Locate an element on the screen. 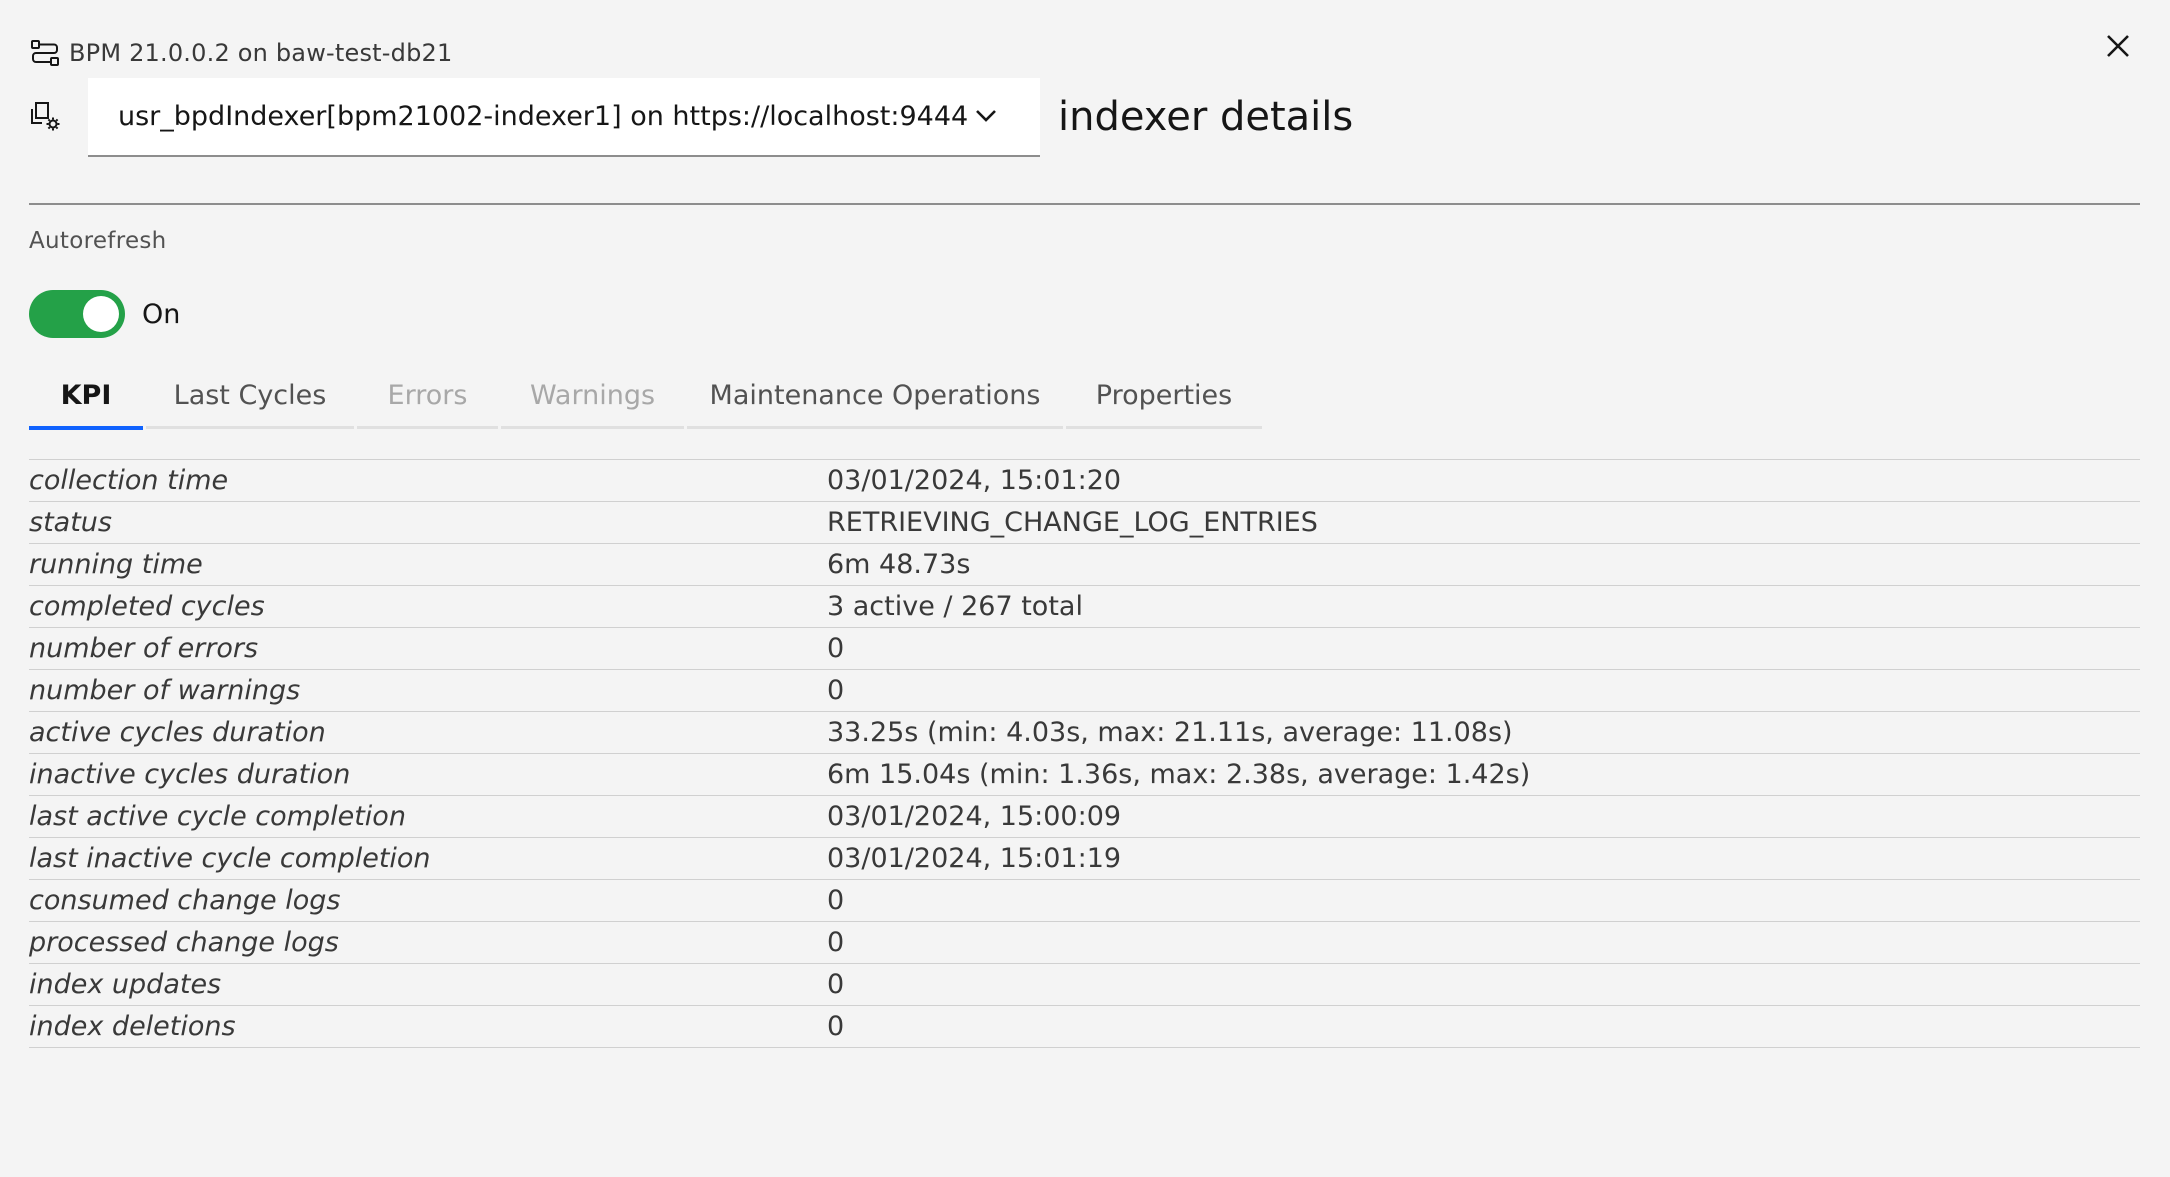  tab-label: Properties is located at coordinates (1164, 395).